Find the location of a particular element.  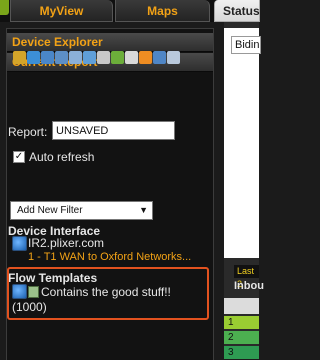

report-label: Report: is located at coordinates (28, 132).